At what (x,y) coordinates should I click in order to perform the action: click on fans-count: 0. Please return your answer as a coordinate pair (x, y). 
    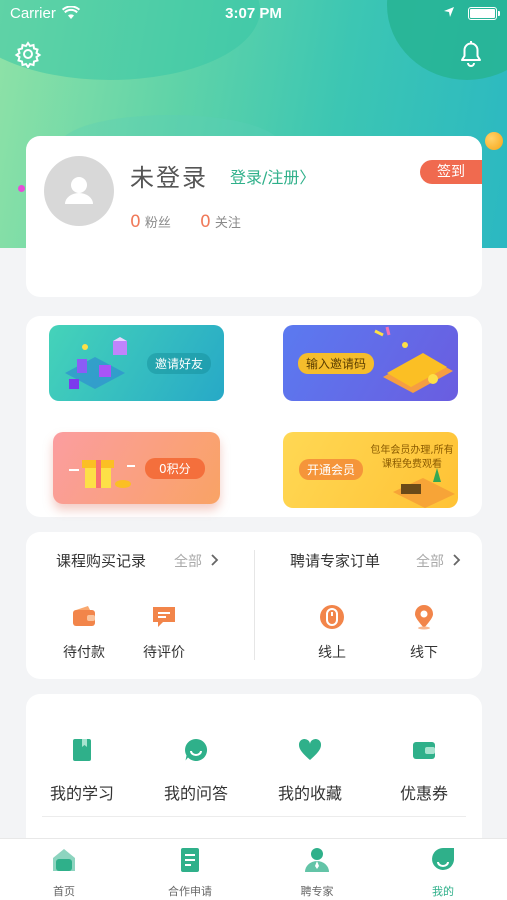
    Looking at the image, I should click on (135, 222).